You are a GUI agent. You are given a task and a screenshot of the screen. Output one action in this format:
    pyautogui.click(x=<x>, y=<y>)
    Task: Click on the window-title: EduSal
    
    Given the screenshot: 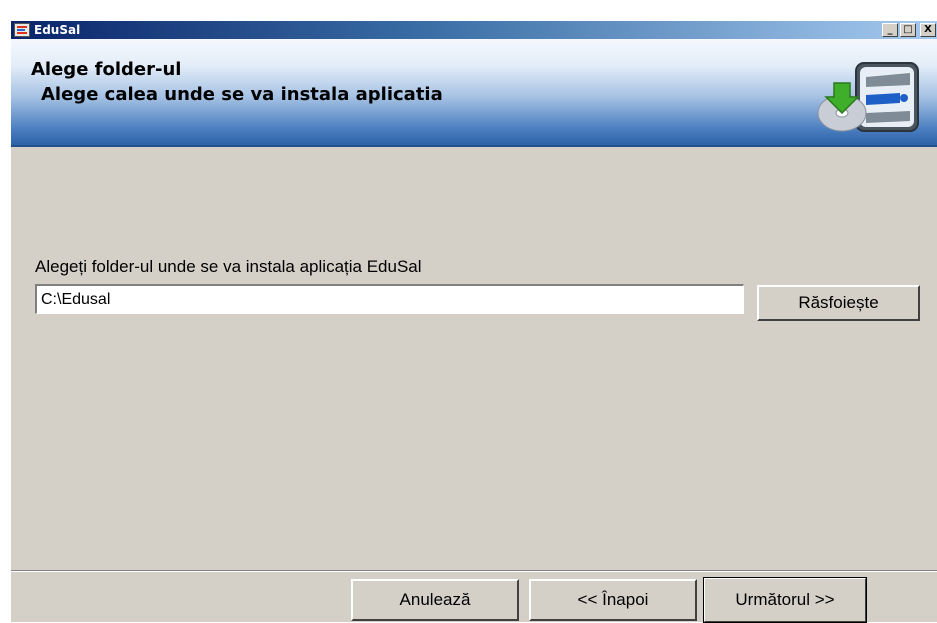 What is the action you would take?
    pyautogui.click(x=57, y=30)
    